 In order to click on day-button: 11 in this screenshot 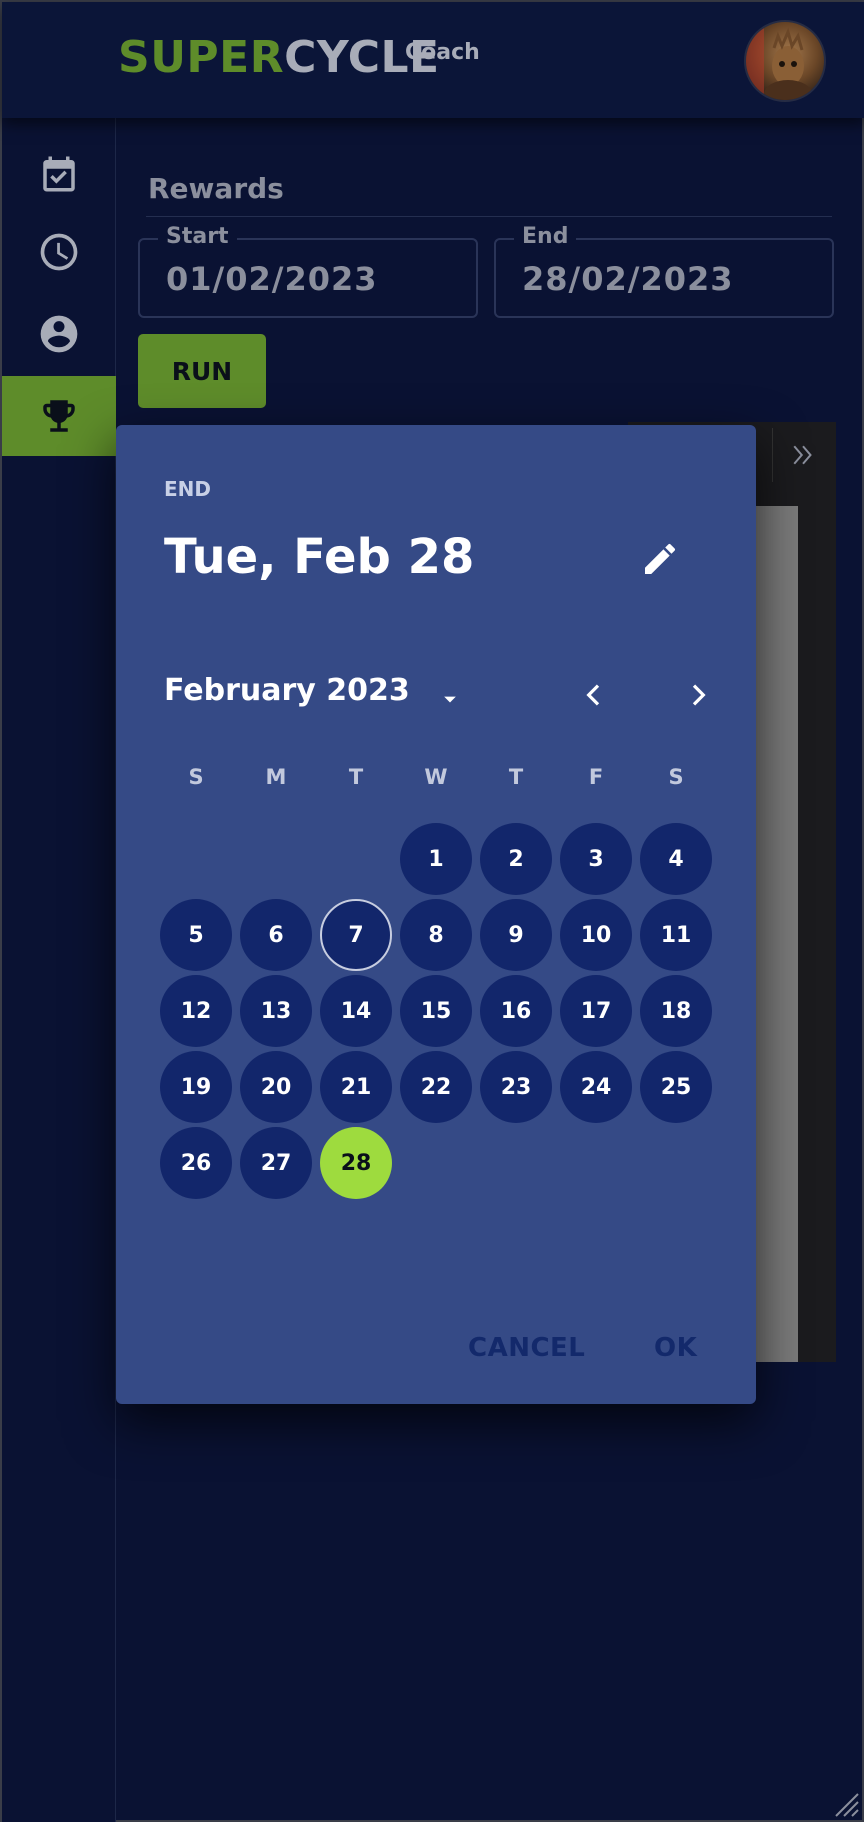, I will do `click(676, 935)`.